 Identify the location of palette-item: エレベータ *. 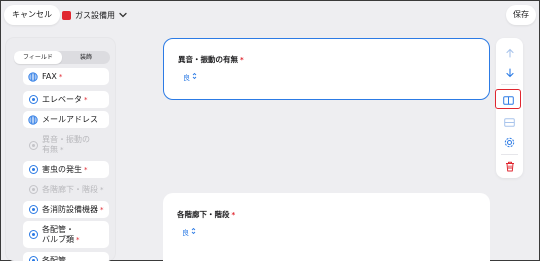
(66, 99).